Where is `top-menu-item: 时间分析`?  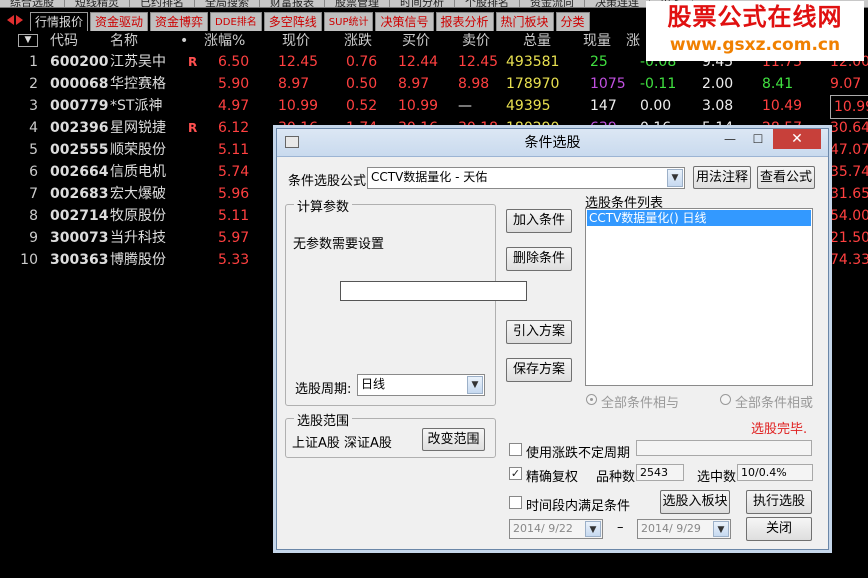
top-menu-item: 时间分析 is located at coordinates (422, 3).